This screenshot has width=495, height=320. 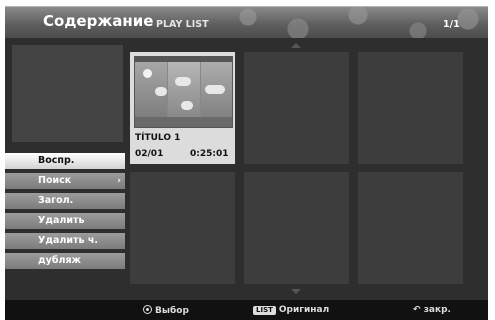 I want to click on menu-item-title: Загол., so click(x=65, y=201).